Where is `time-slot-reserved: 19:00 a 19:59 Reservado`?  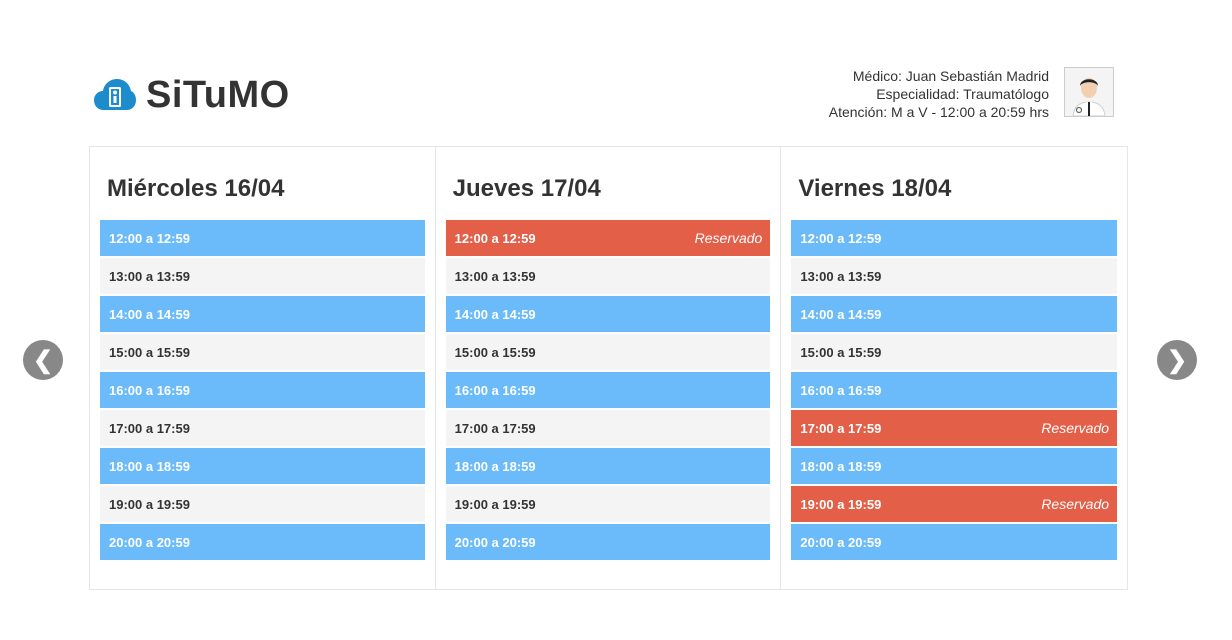 time-slot-reserved: 19:00 a 19:59 Reservado is located at coordinates (954, 504).